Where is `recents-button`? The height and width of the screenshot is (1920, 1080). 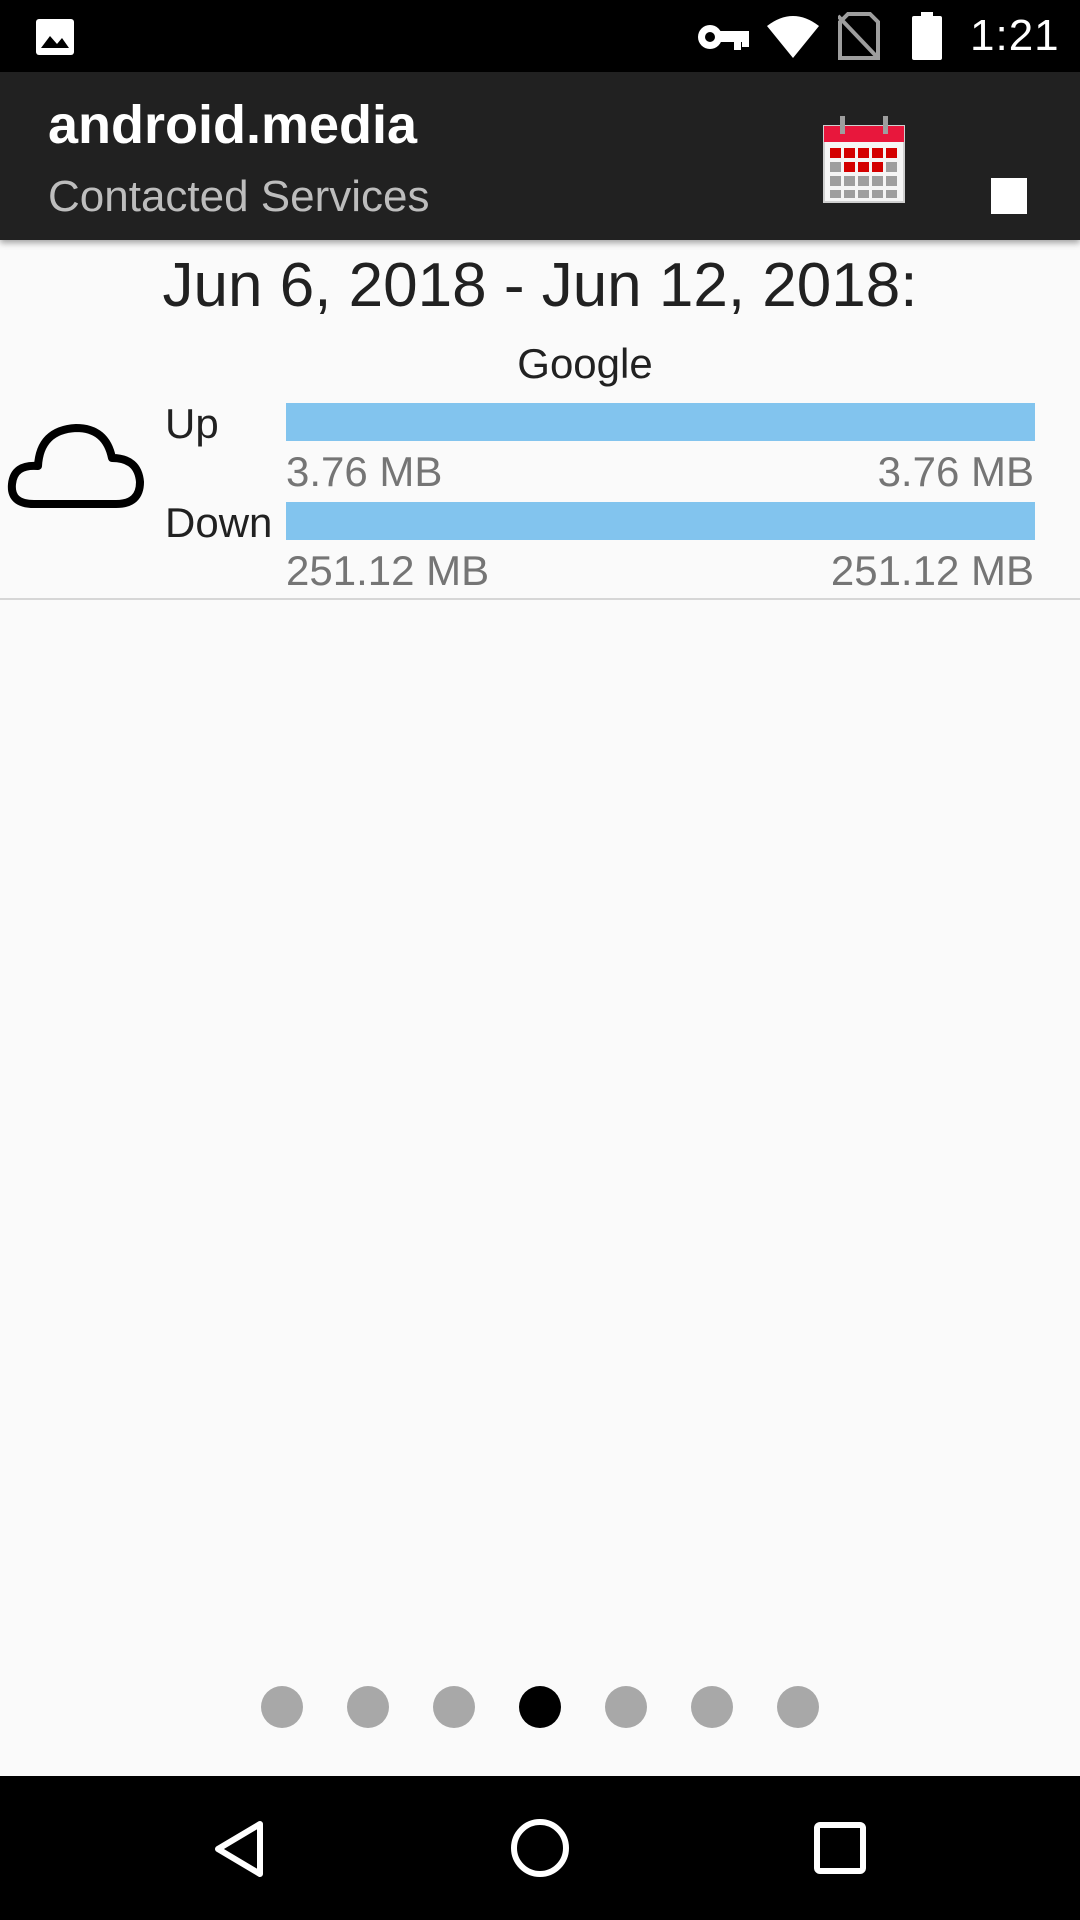 recents-button is located at coordinates (840, 1848).